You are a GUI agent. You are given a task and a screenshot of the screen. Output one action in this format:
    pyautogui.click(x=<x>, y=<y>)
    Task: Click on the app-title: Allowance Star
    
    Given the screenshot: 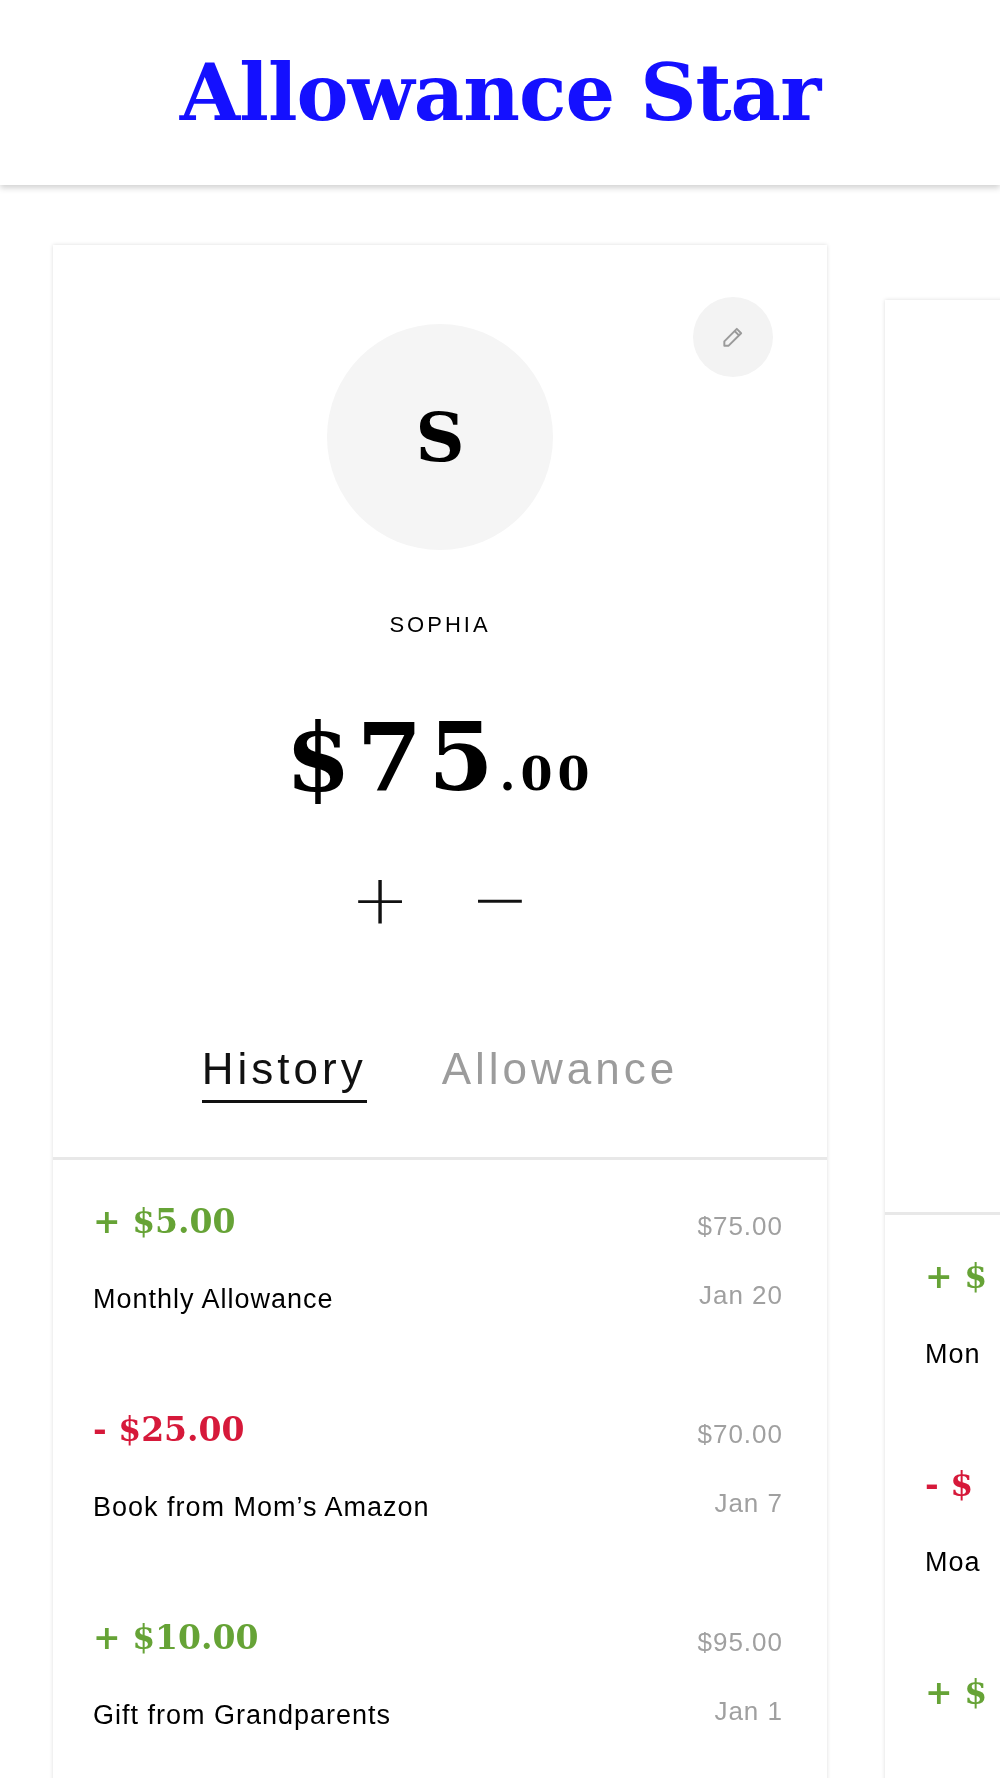 What is the action you would take?
    pyautogui.click(x=500, y=92)
    